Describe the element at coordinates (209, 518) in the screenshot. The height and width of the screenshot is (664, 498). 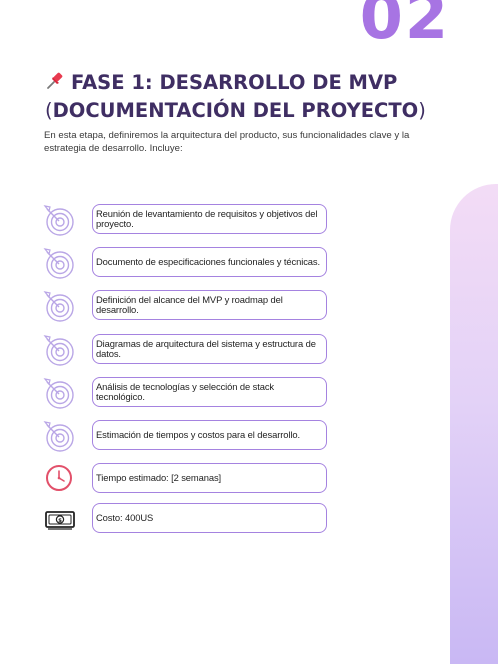
I see `item-box: Costo: 400US` at that location.